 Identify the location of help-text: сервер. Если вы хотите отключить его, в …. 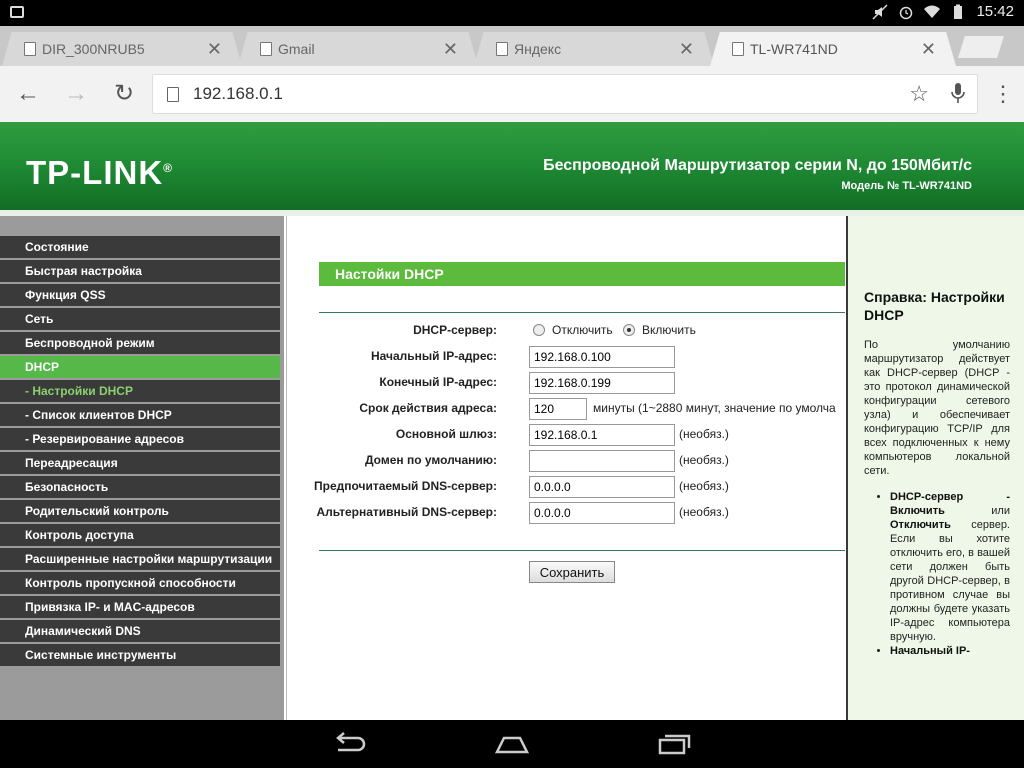
(950, 581).